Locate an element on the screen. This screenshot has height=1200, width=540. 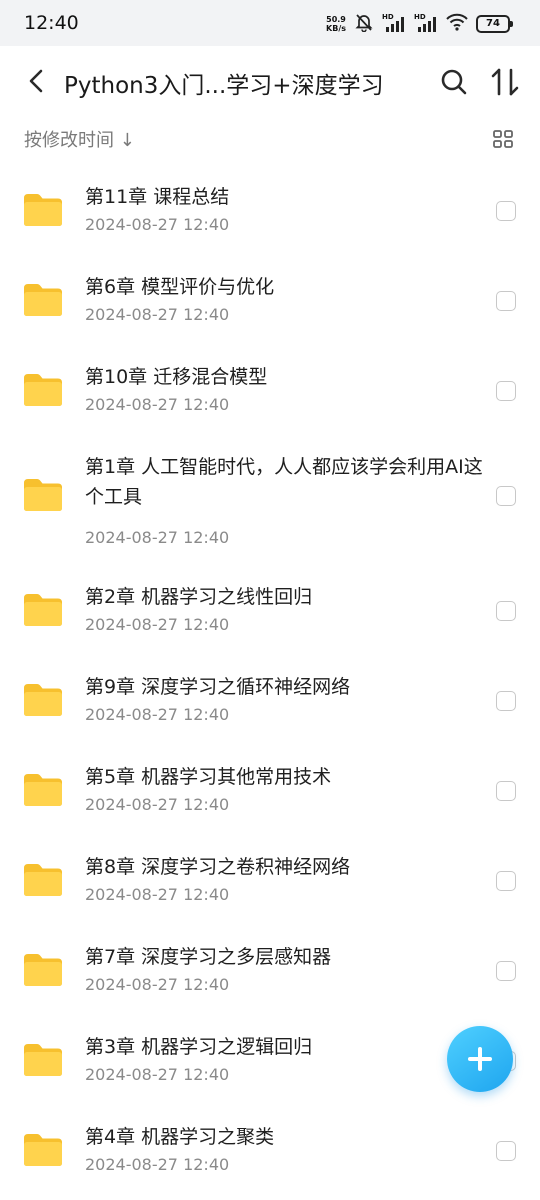
battery-level: 74 is located at coordinates (493, 23).